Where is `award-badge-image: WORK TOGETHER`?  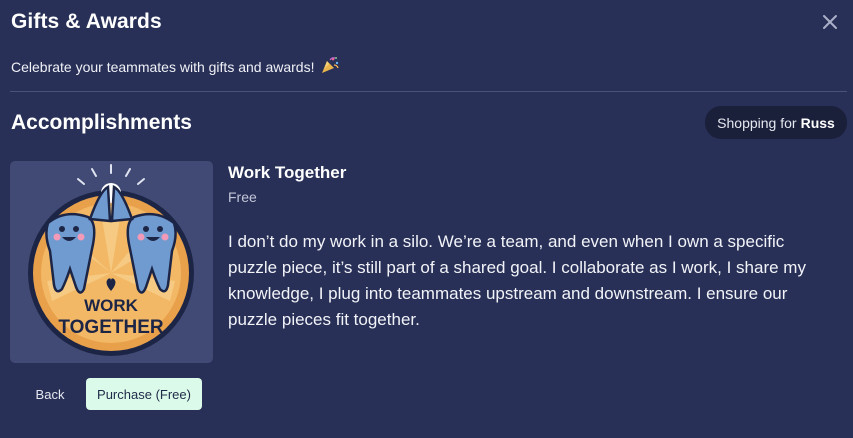
award-badge-image: WORK TOGETHER is located at coordinates (111, 262).